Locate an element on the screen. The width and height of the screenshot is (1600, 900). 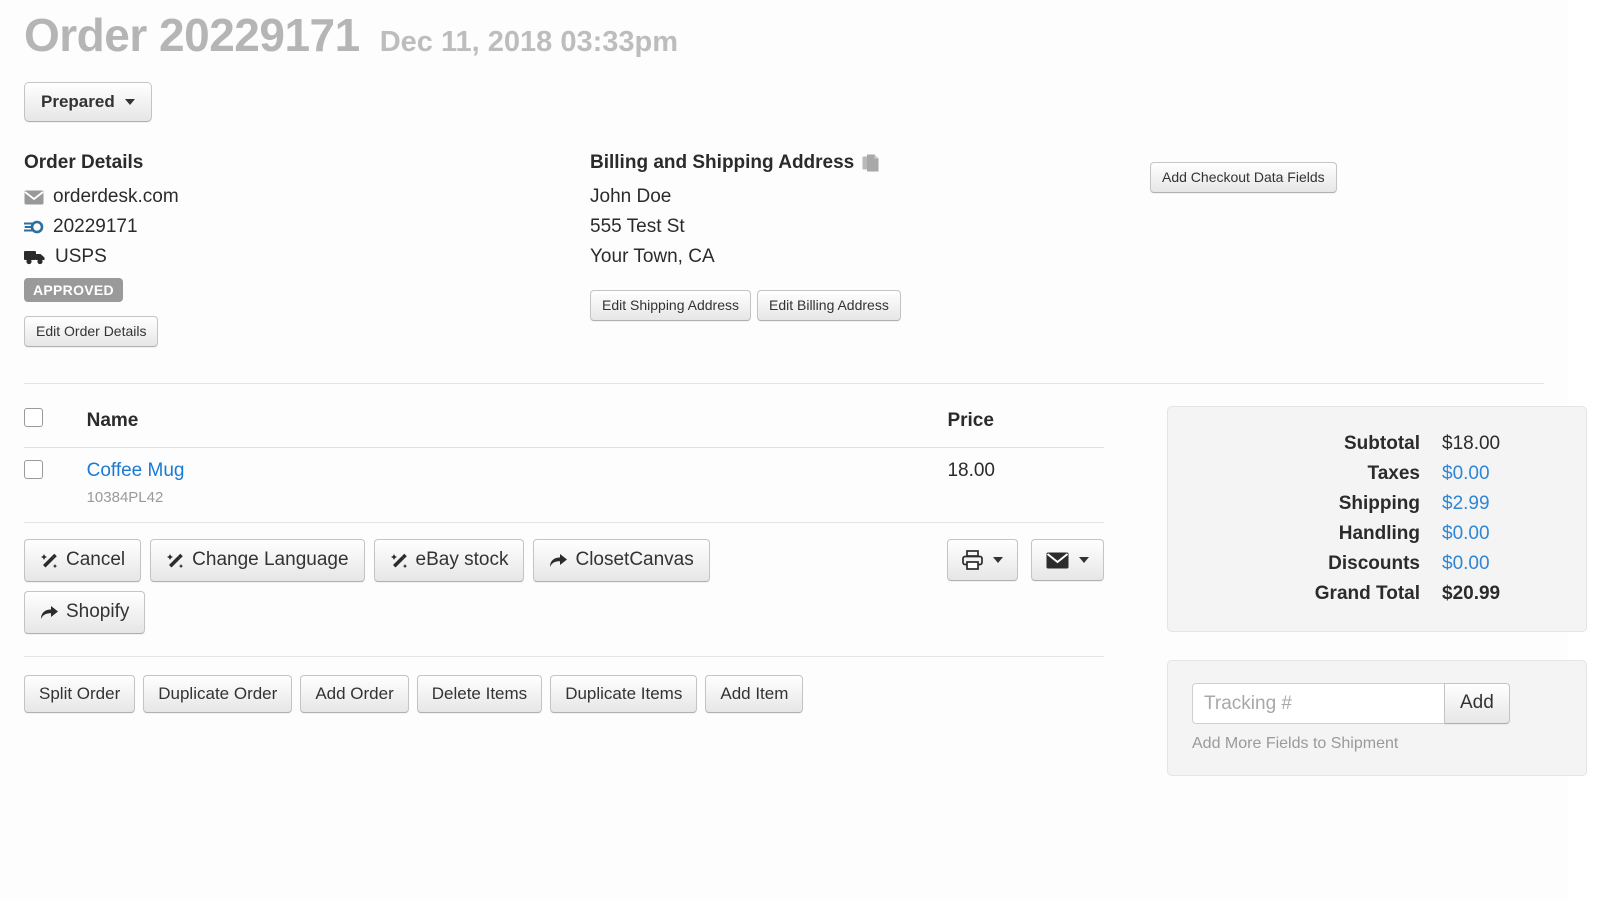
action-shopify-button: Shopify is located at coordinates (85, 612).